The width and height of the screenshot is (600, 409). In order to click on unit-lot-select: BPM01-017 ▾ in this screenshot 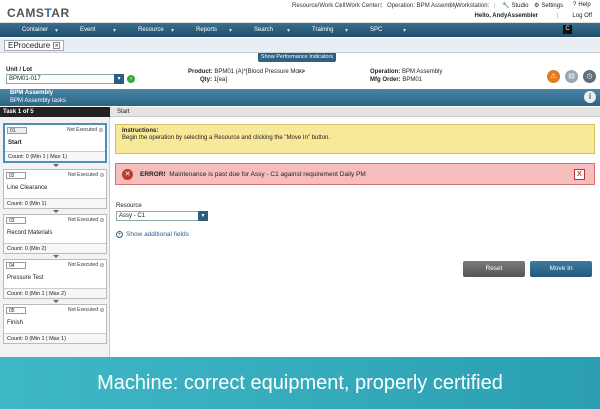, I will do `click(65, 79)`.